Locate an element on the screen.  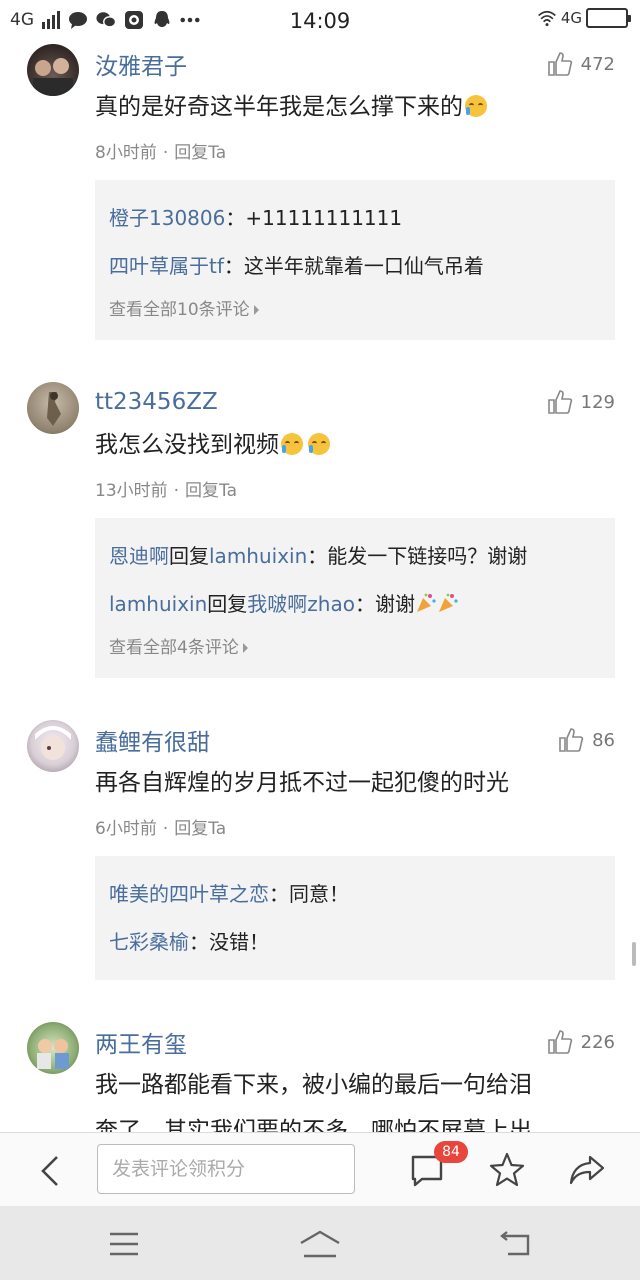
reply-username: 橙子130806 is located at coordinates (167, 218).